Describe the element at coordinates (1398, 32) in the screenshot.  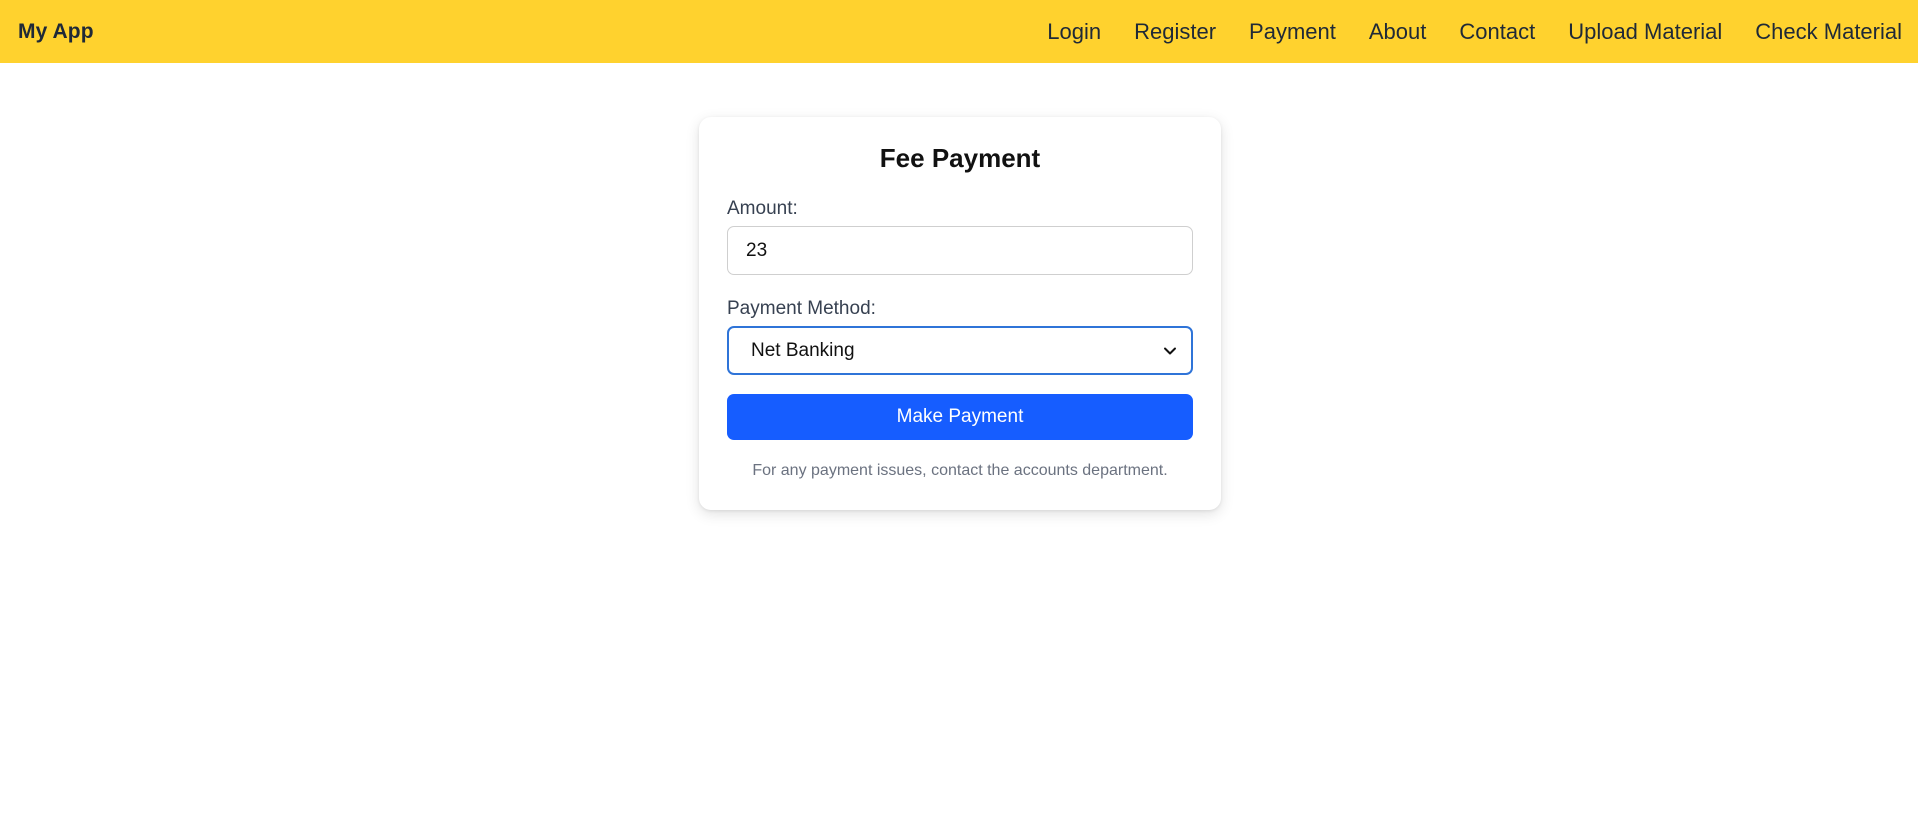
I see `nav-link-about: About` at that location.